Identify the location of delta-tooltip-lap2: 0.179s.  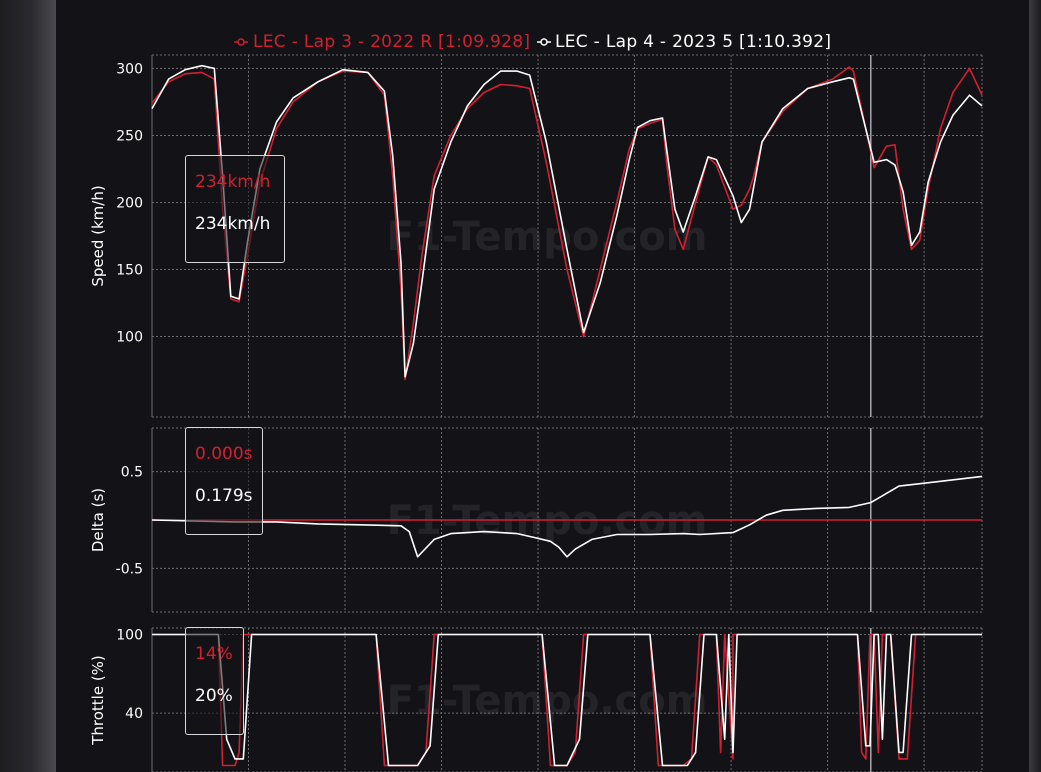
(224, 496).